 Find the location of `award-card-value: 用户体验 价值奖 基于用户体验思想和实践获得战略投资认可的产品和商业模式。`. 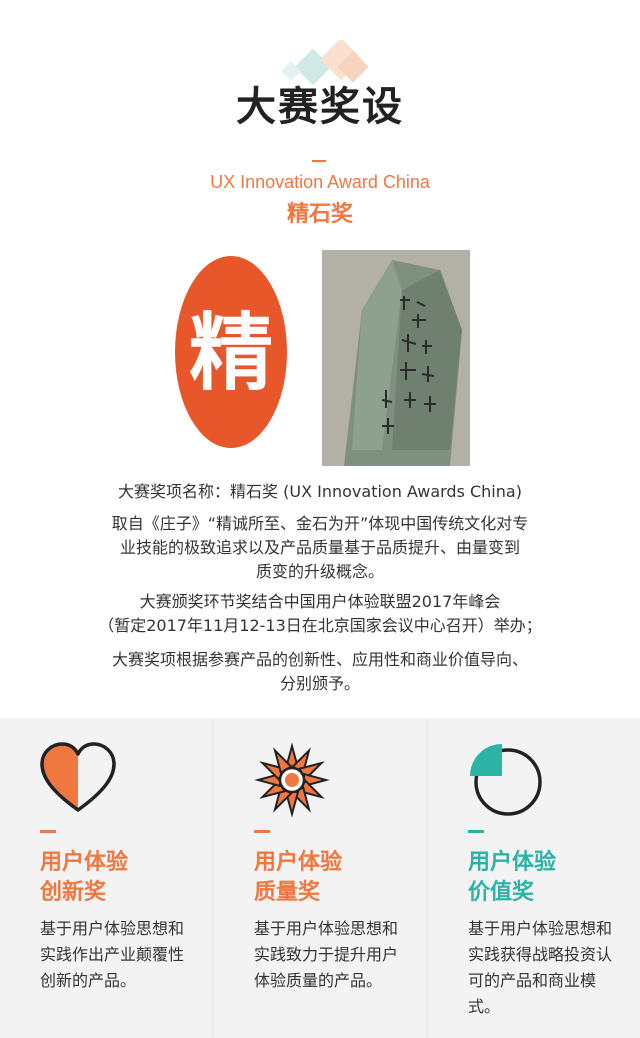

award-card-value: 用户体验 价值奖 基于用户体验思想和实践获得战略投资认可的产品和商业模式。 is located at coordinates (534, 878).